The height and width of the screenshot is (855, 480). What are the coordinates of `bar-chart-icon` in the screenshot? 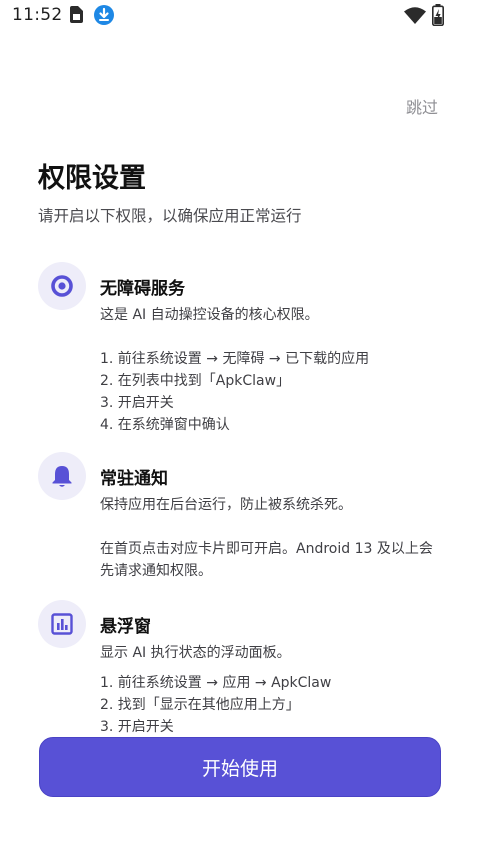 It's located at (62, 624).